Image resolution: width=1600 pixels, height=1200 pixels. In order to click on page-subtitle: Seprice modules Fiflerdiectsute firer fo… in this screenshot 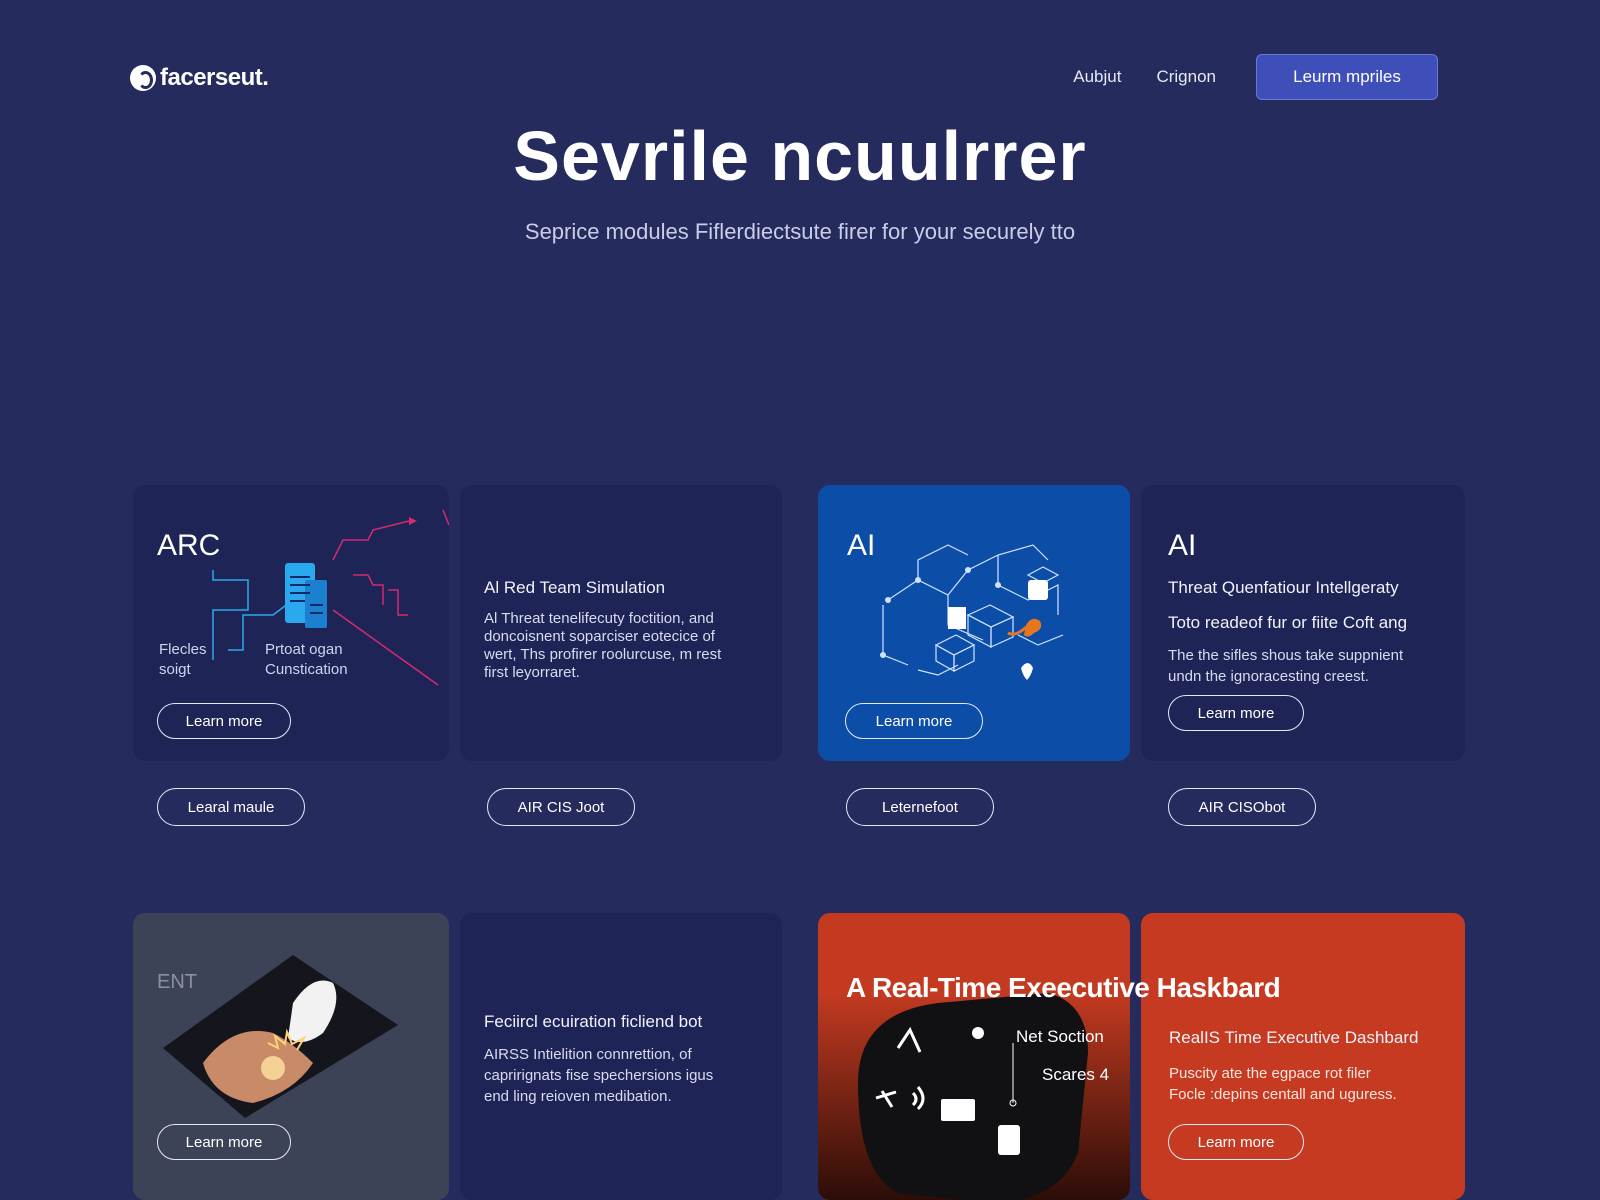, I will do `click(800, 231)`.